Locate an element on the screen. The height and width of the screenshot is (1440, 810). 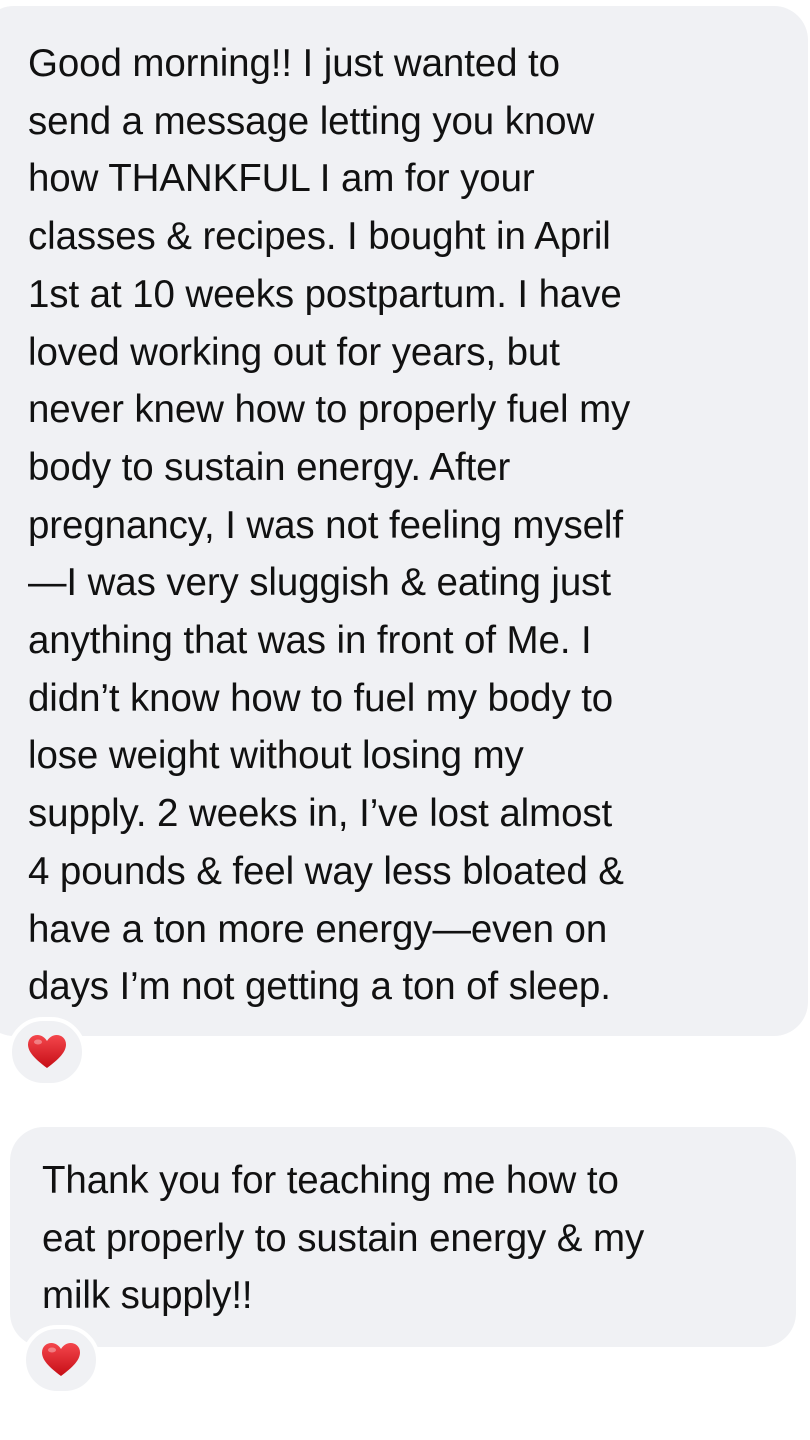
message-line: eat properly to sustain energy & my is located at coordinates (343, 1238).